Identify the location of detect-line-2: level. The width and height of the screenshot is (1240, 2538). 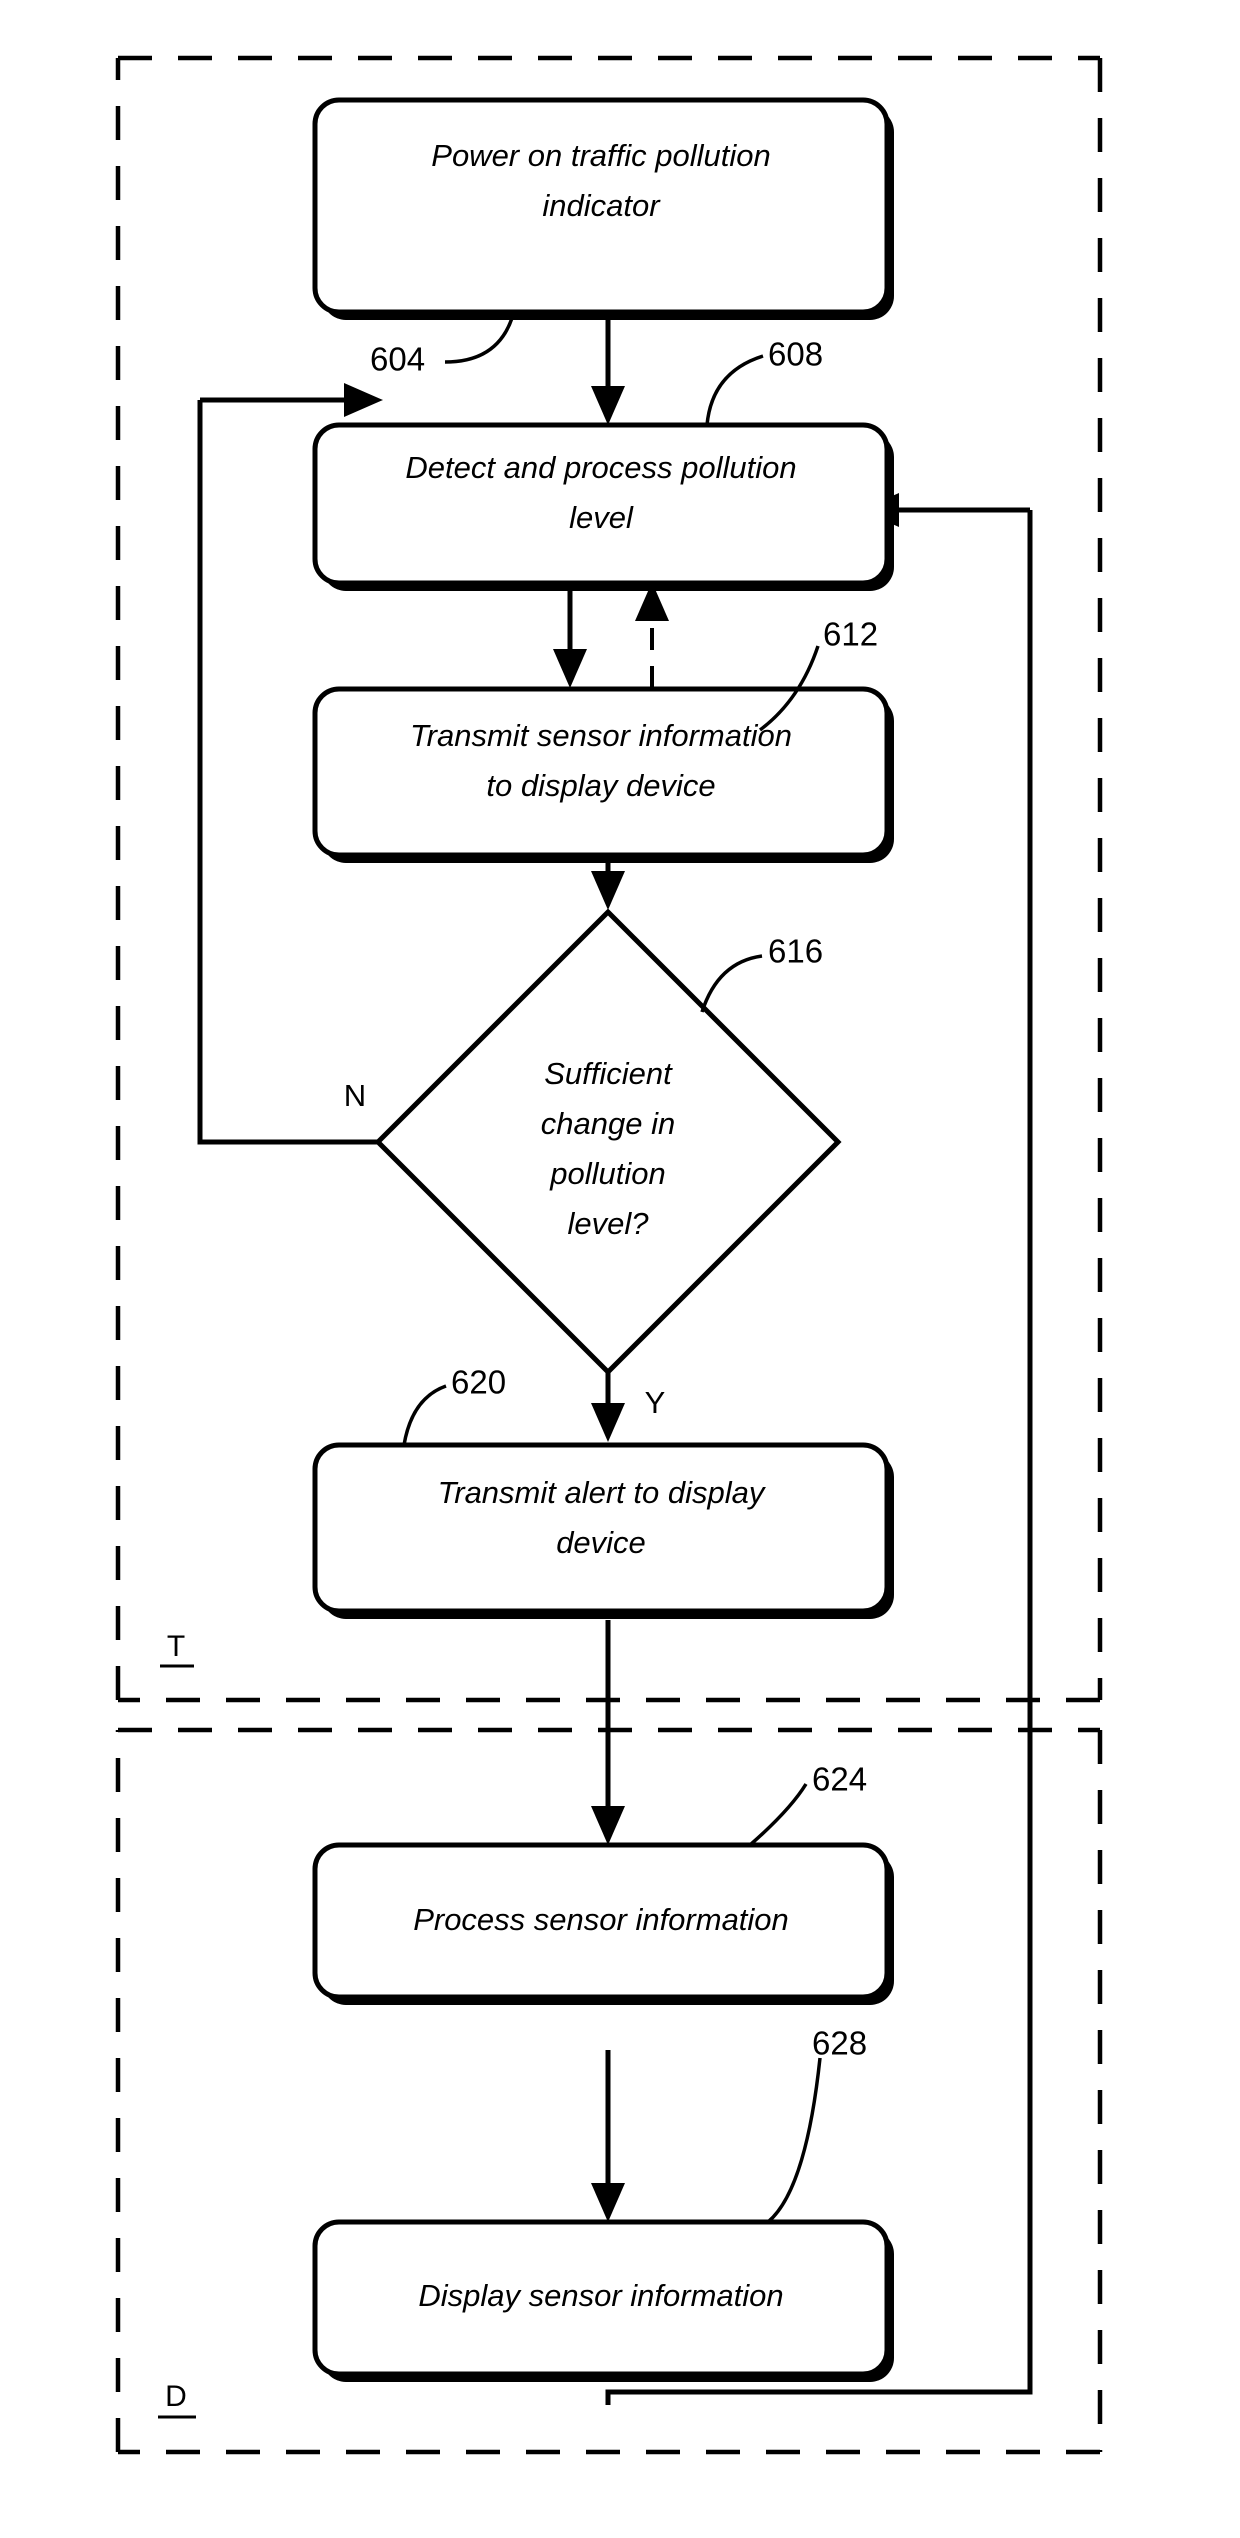
(601, 517).